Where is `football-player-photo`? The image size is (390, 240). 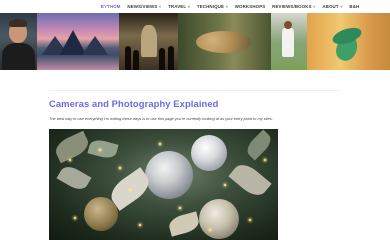
football-player-photo is located at coordinates (289, 41).